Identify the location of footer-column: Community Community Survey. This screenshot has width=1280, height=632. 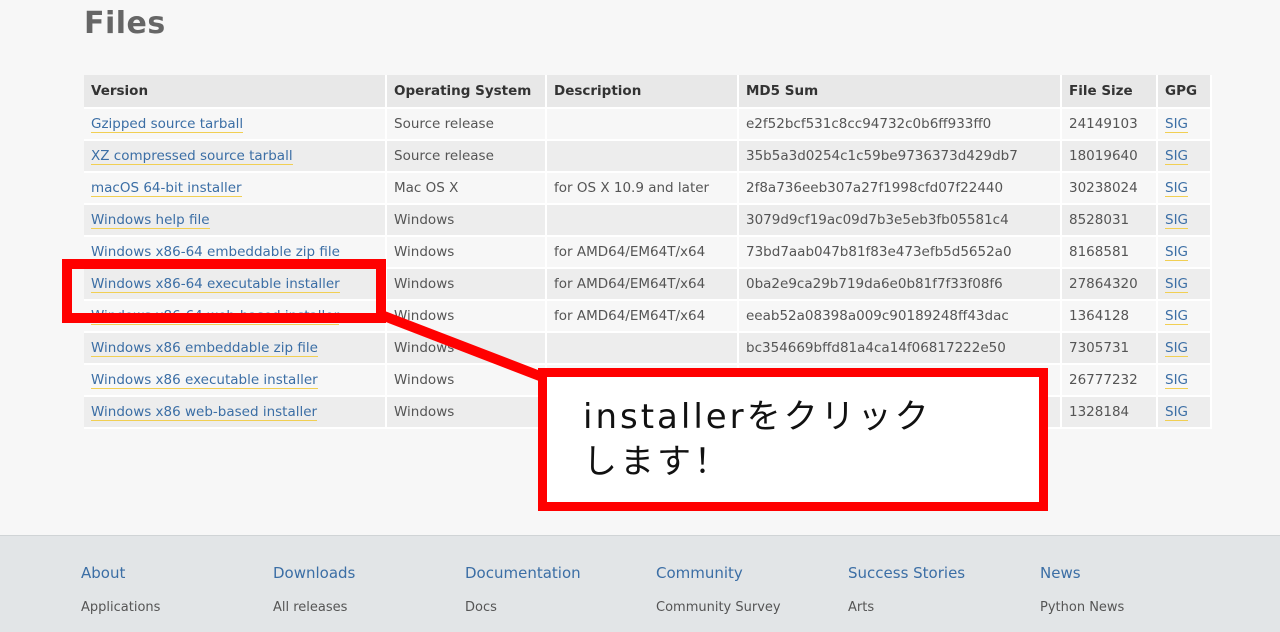
(718, 589).